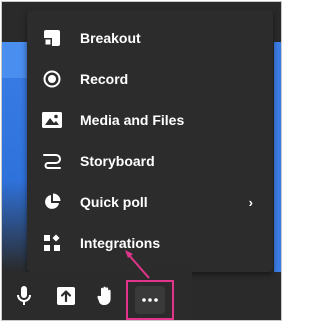 This screenshot has width=320, height=322. I want to click on more-options-button, so click(150, 300).